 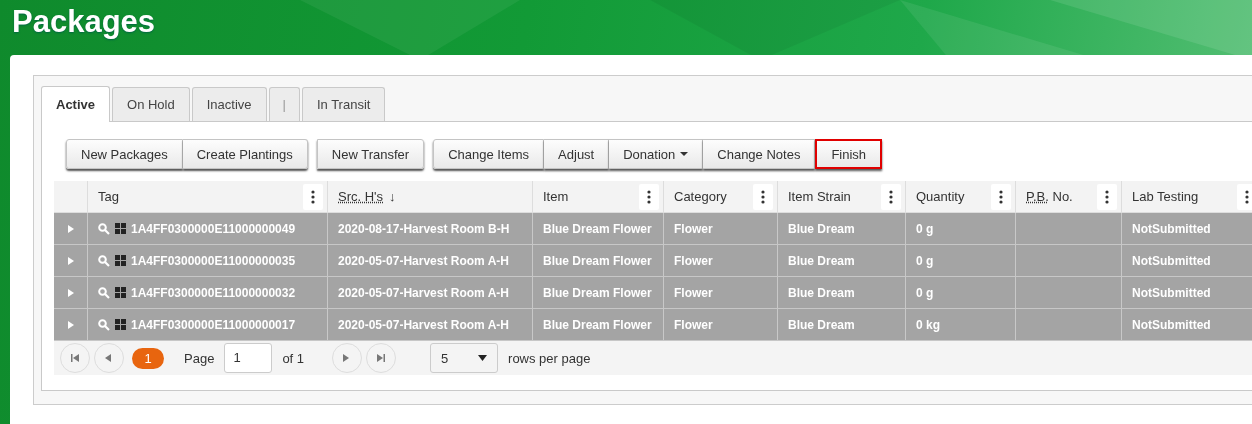 What do you see at coordinates (392, 196) in the screenshot?
I see `sort-indicator: ↓` at bounding box center [392, 196].